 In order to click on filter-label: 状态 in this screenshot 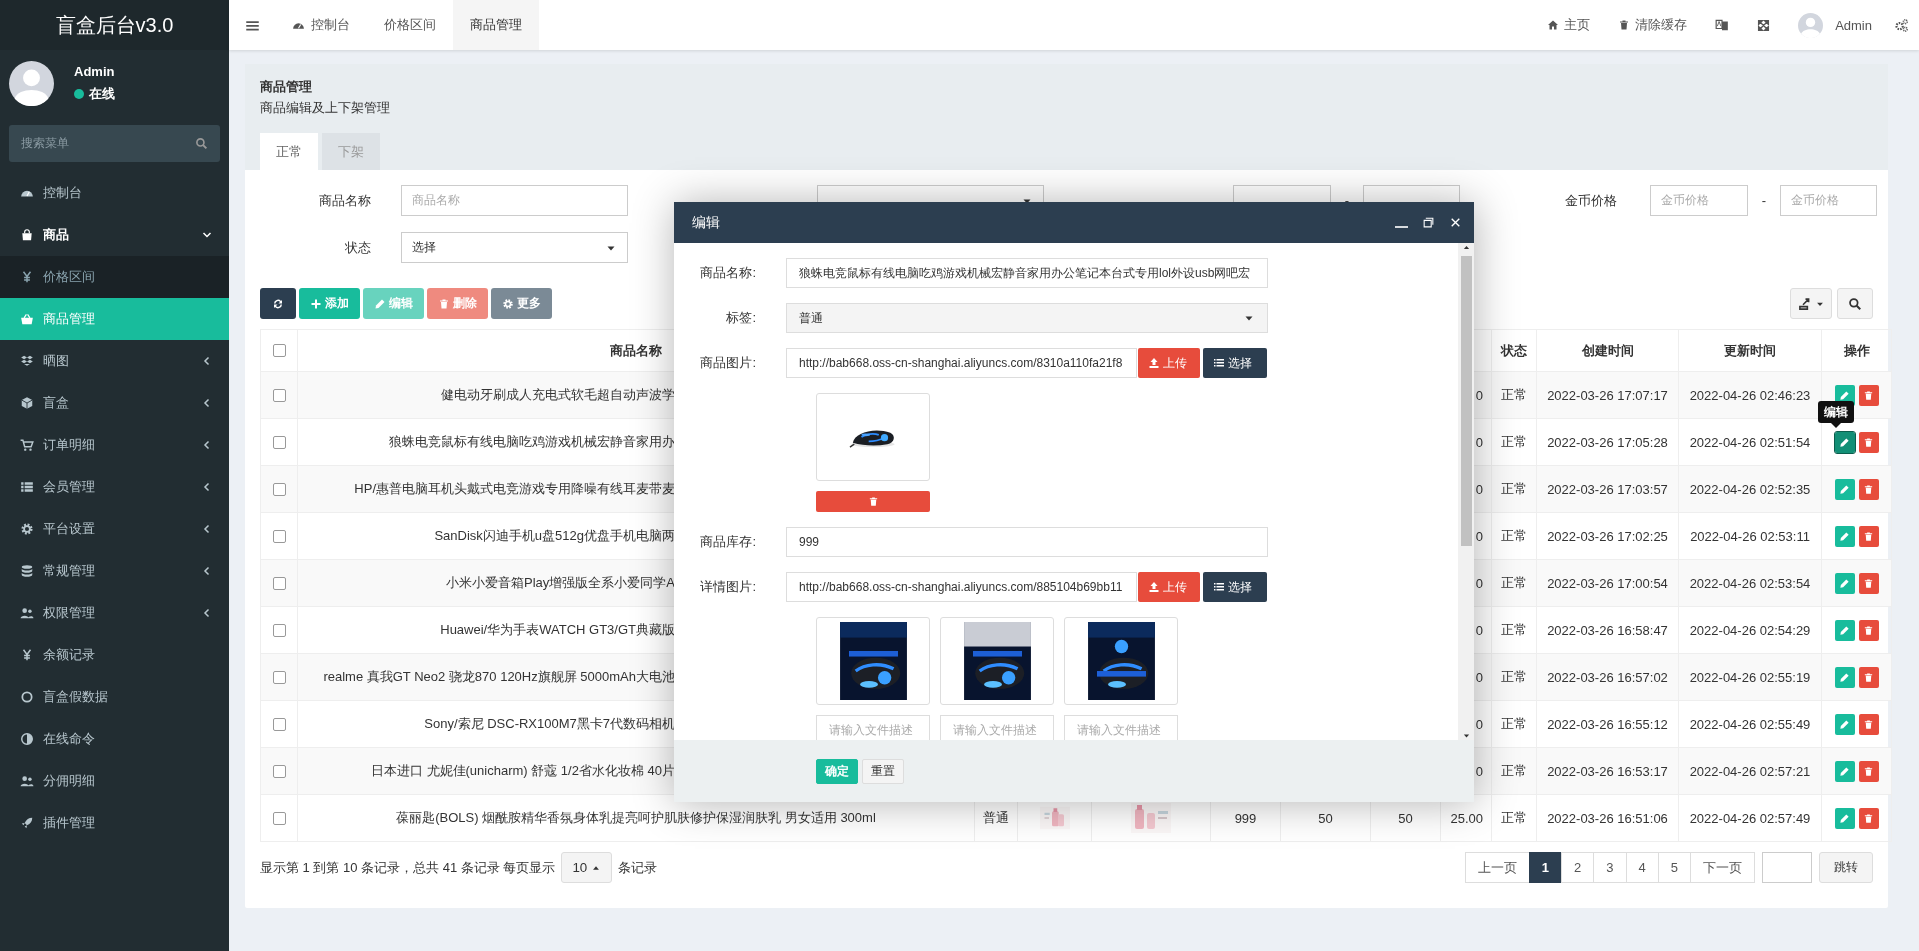, I will do `click(357, 247)`.